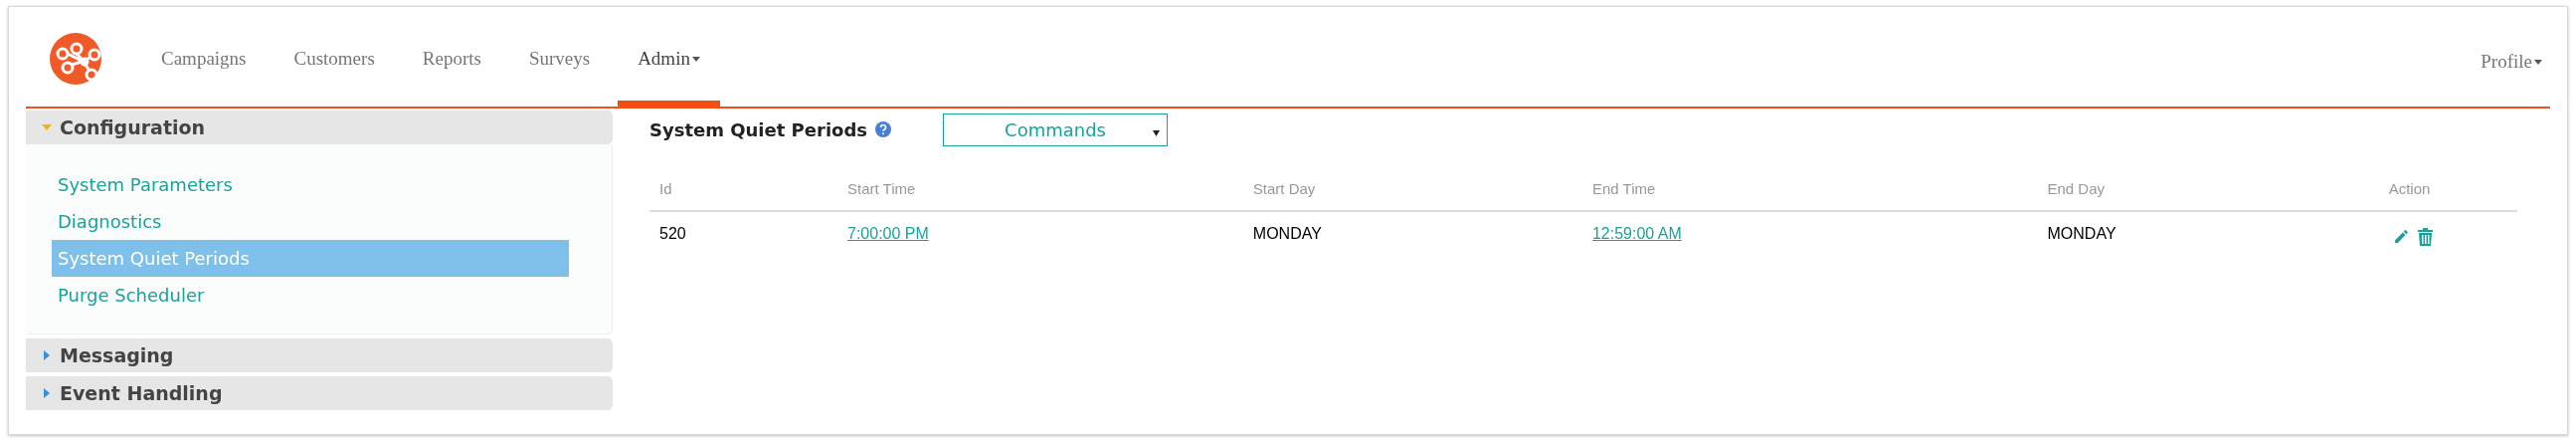  Describe the element at coordinates (2076, 188) in the screenshot. I see `column-header: End Day` at that location.